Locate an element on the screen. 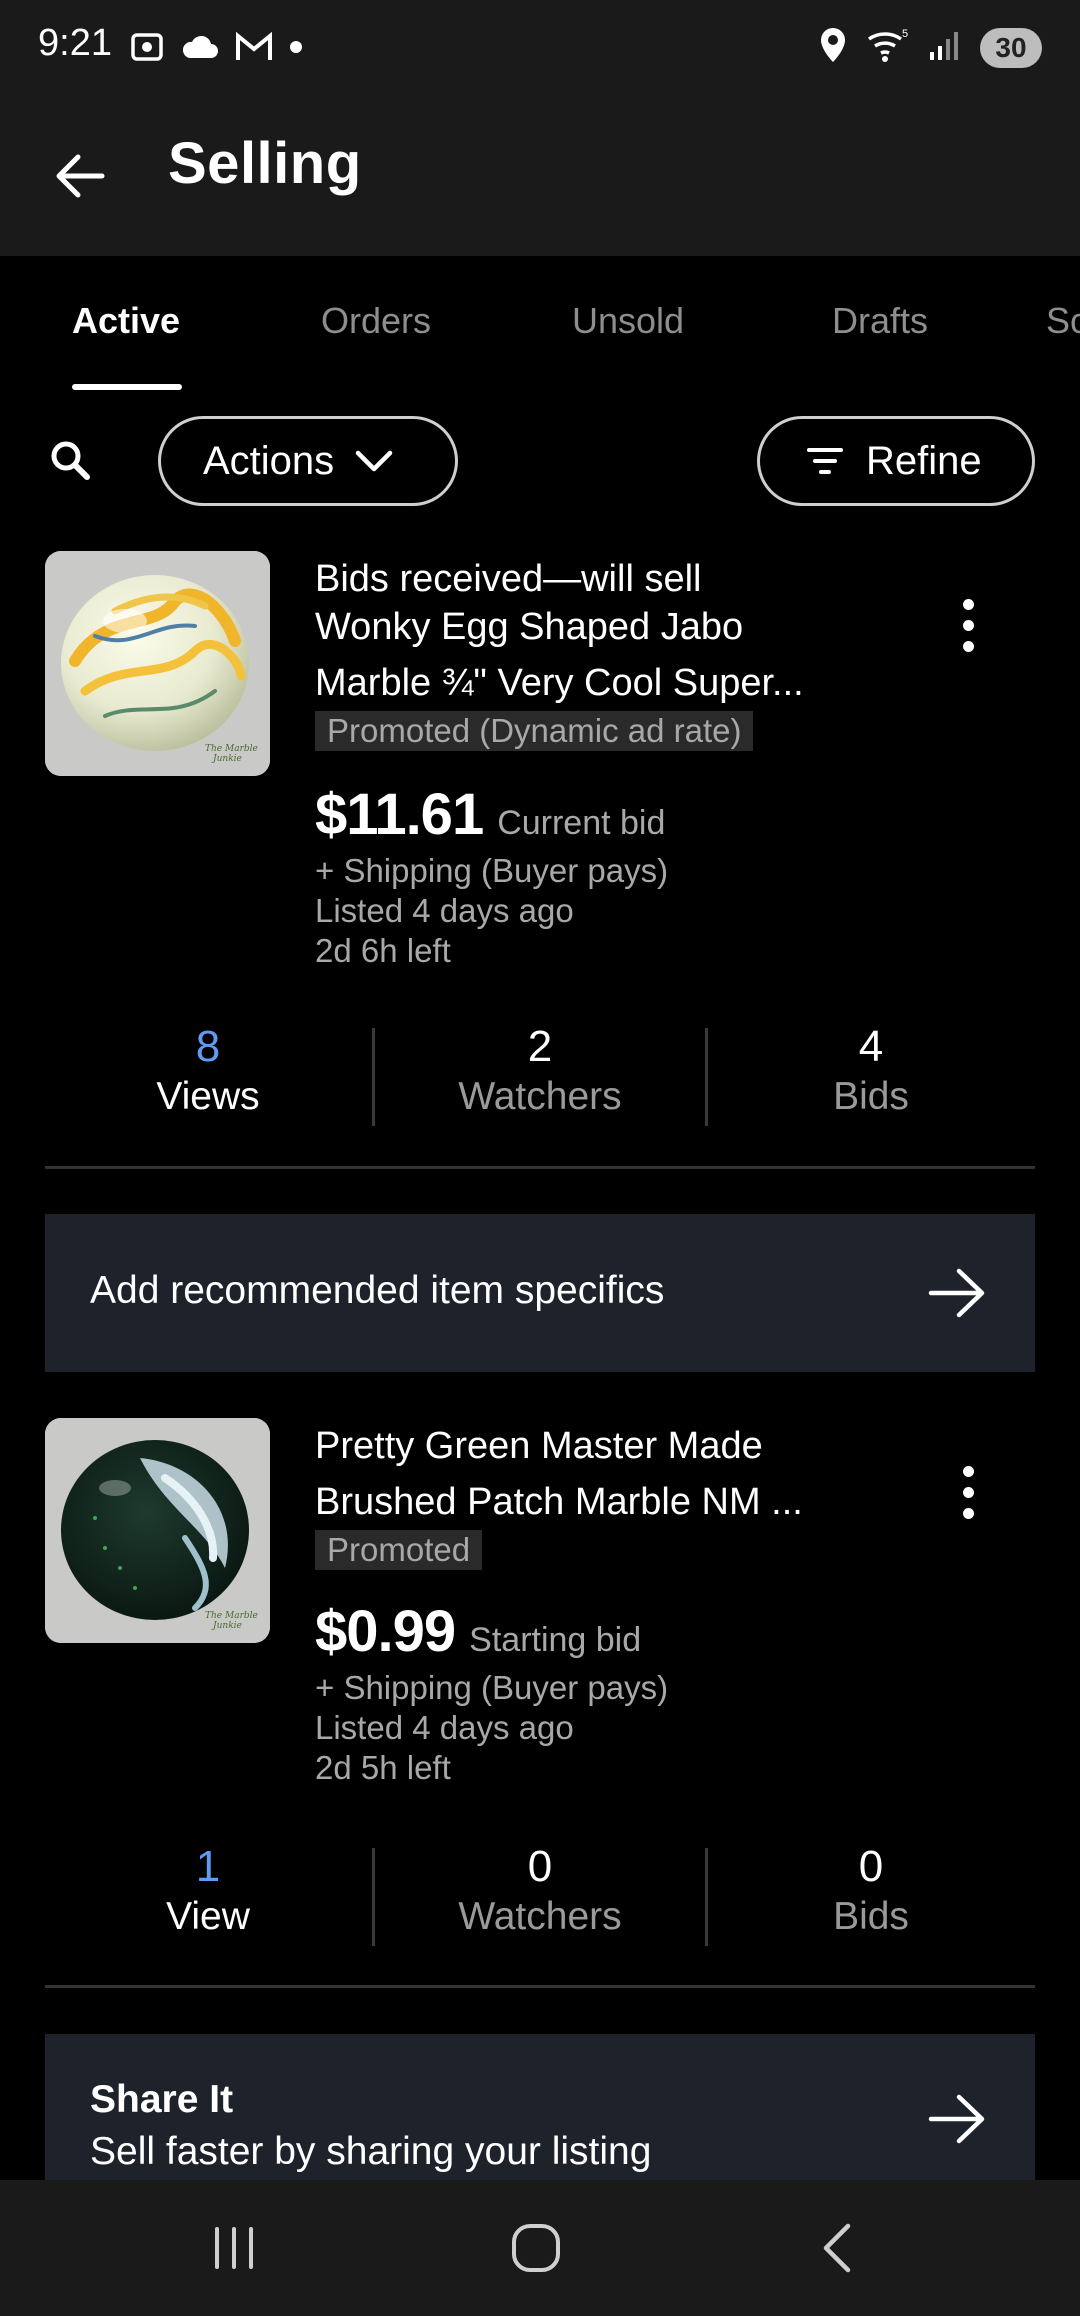 This screenshot has height=2316, width=1080. add-item-specifics-banner: Add recommended item specifics is located at coordinates (540, 1293).